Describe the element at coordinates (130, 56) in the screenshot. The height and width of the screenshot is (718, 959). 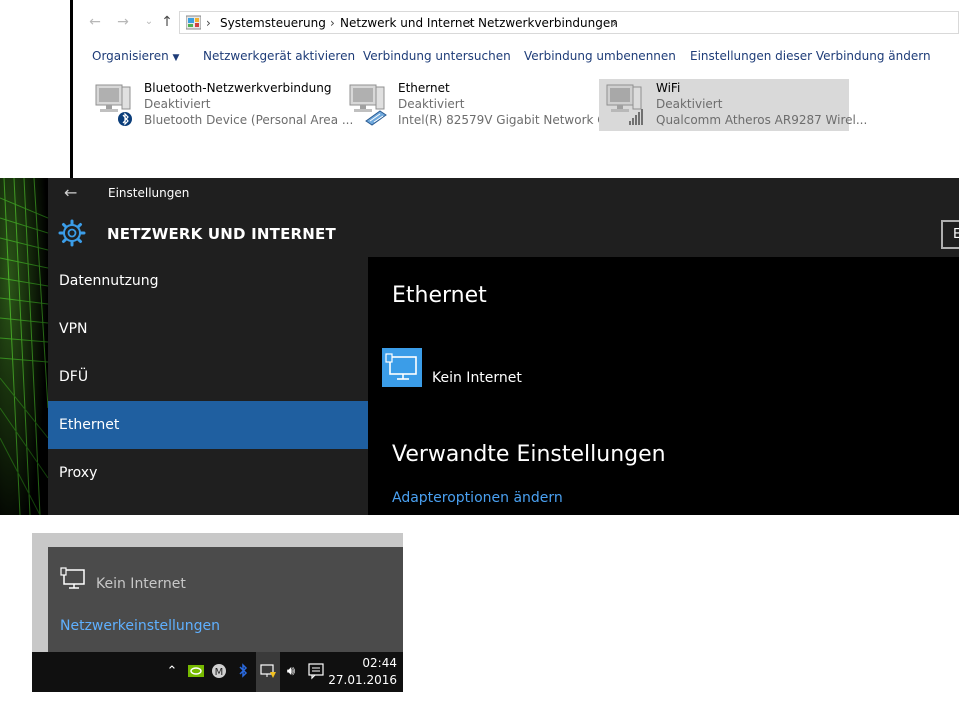
I see `organize-label: Organisieren` at that location.